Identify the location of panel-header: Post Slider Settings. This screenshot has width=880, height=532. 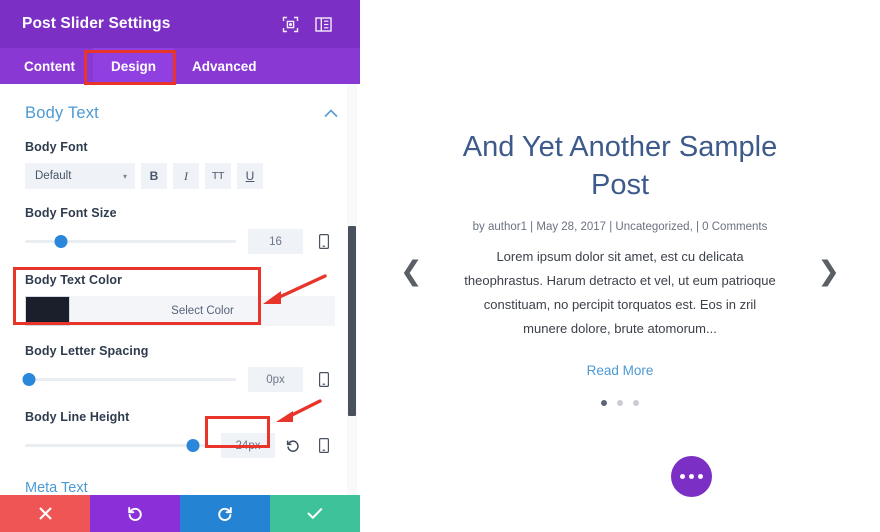
(180, 24).